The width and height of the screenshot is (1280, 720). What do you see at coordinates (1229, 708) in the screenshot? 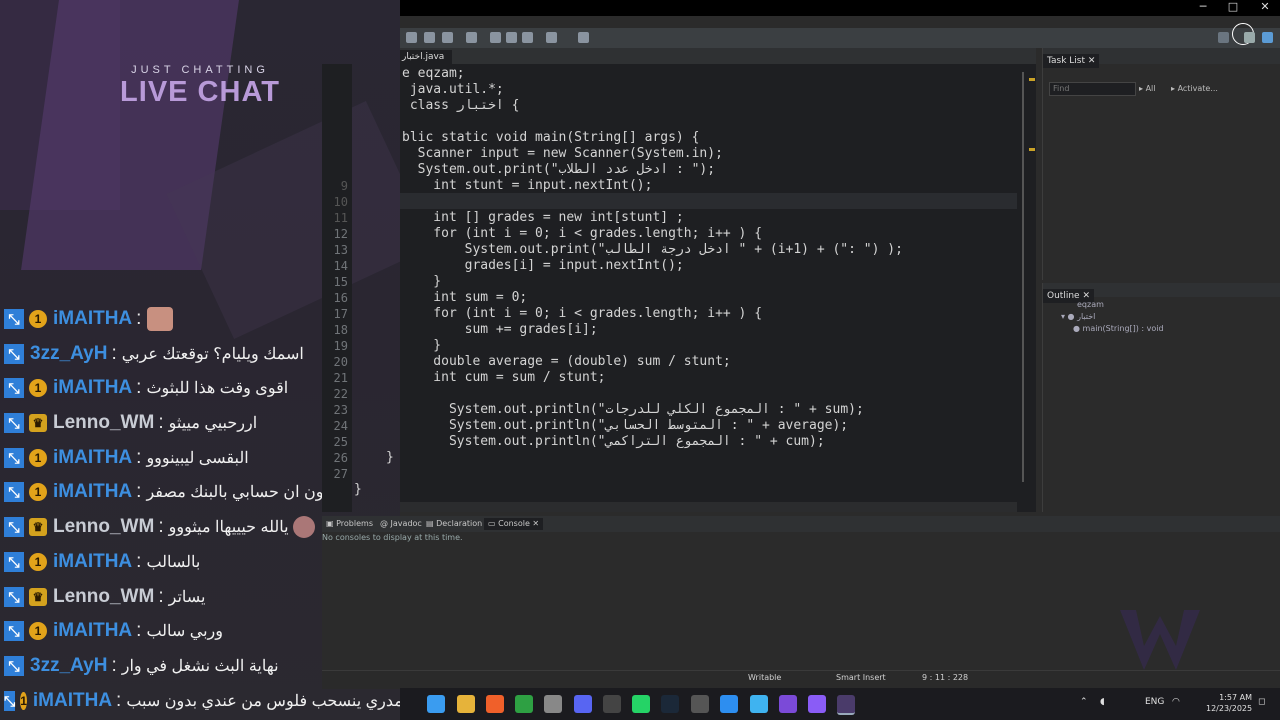
I see `clock-date: 12/23/2025` at bounding box center [1229, 708].